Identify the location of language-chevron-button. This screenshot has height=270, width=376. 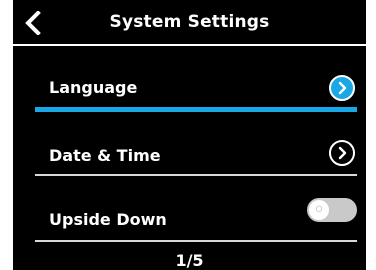
(342, 88).